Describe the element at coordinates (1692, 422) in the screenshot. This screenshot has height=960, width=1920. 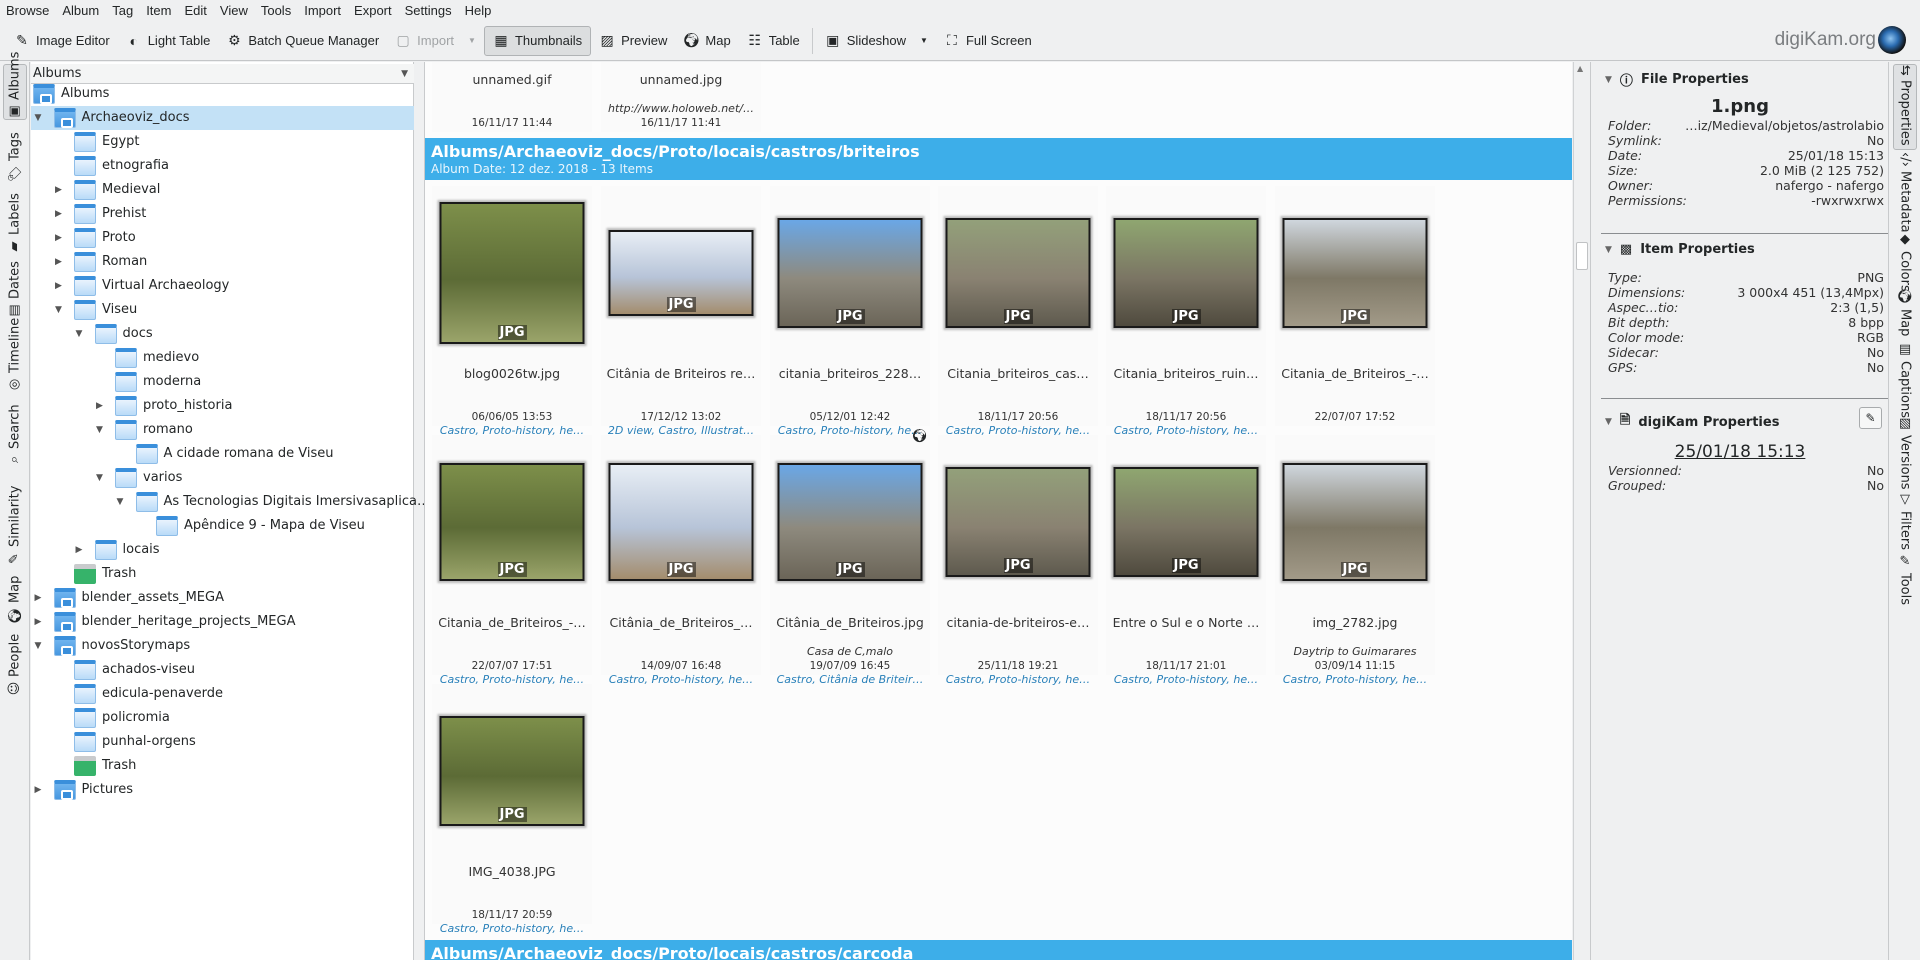
I see `digikam-properties-header: ▼ 🗎 digiKam Properties` at that location.